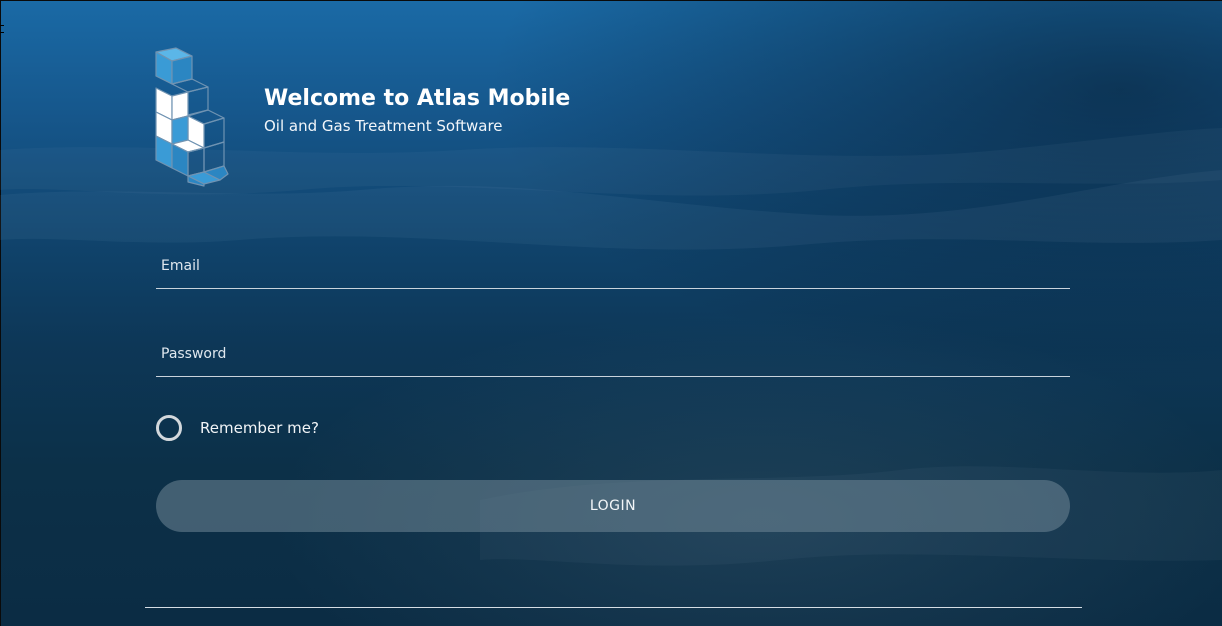 This screenshot has height=626, width=1222. Describe the element at coordinates (613, 607) in the screenshot. I see `footer-divider` at that location.